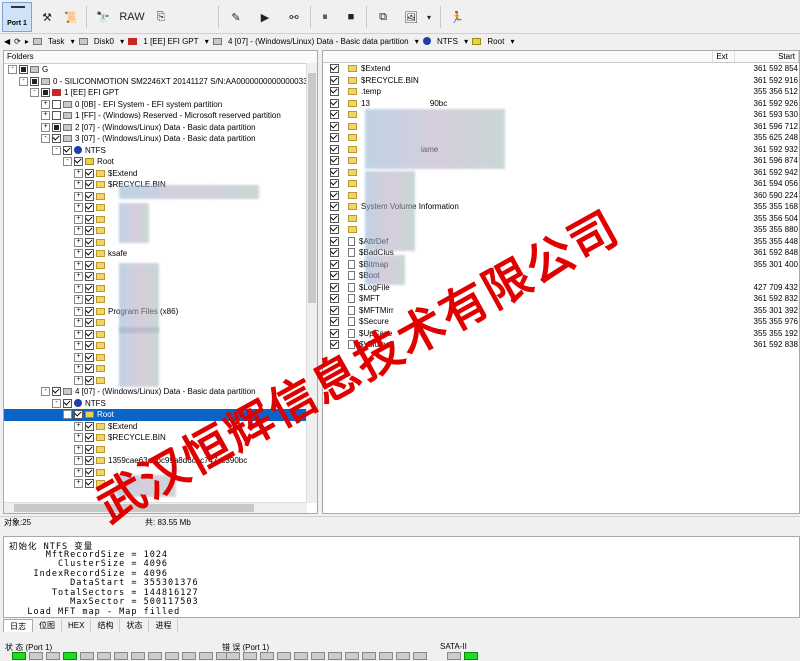 The image size is (800, 661). I want to click on file-row: $Extend 361 592 854, so click(561, 69).